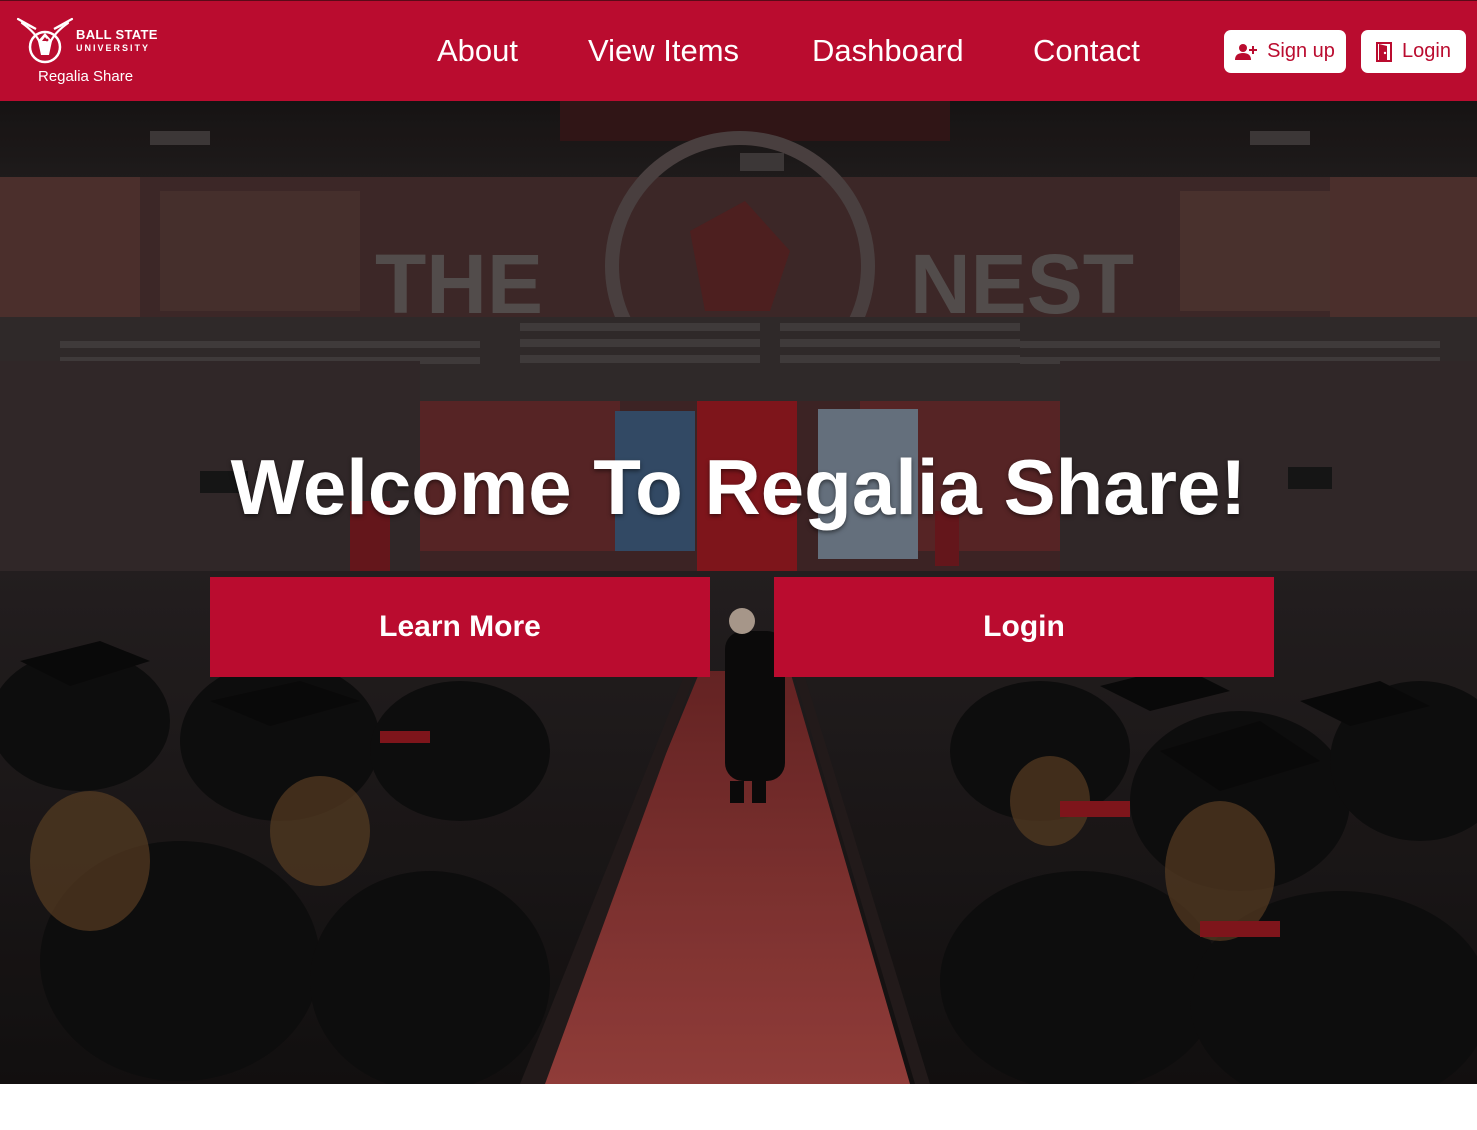  What do you see at coordinates (45, 40) in the screenshot?
I see `cardinal-logo-icon` at bounding box center [45, 40].